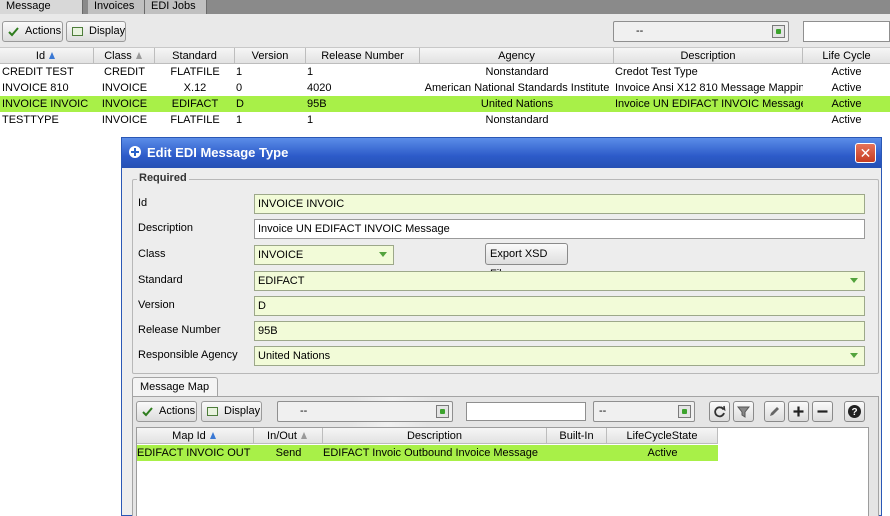  What do you see at coordinates (559, 306) in the screenshot?
I see `version-field: D` at bounding box center [559, 306].